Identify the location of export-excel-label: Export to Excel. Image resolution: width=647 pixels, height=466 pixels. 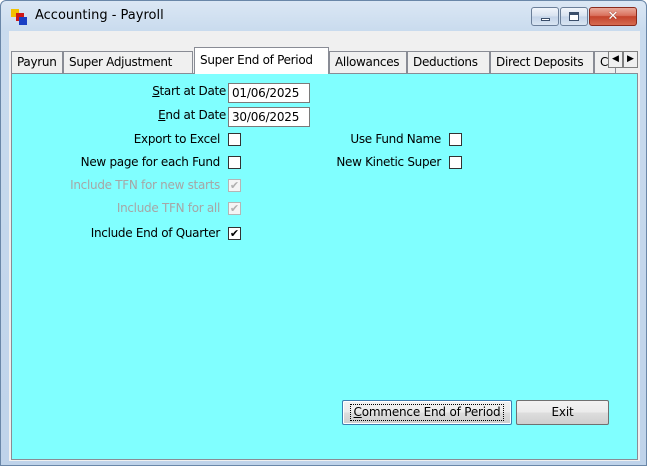
(177, 139).